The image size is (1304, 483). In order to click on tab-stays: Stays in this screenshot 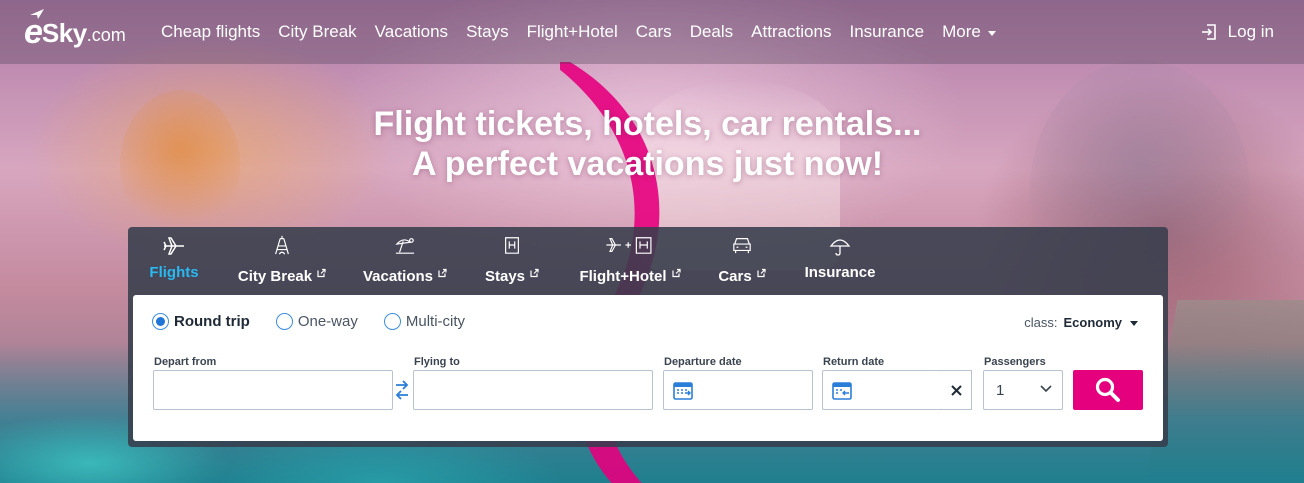, I will do `click(512, 263)`.